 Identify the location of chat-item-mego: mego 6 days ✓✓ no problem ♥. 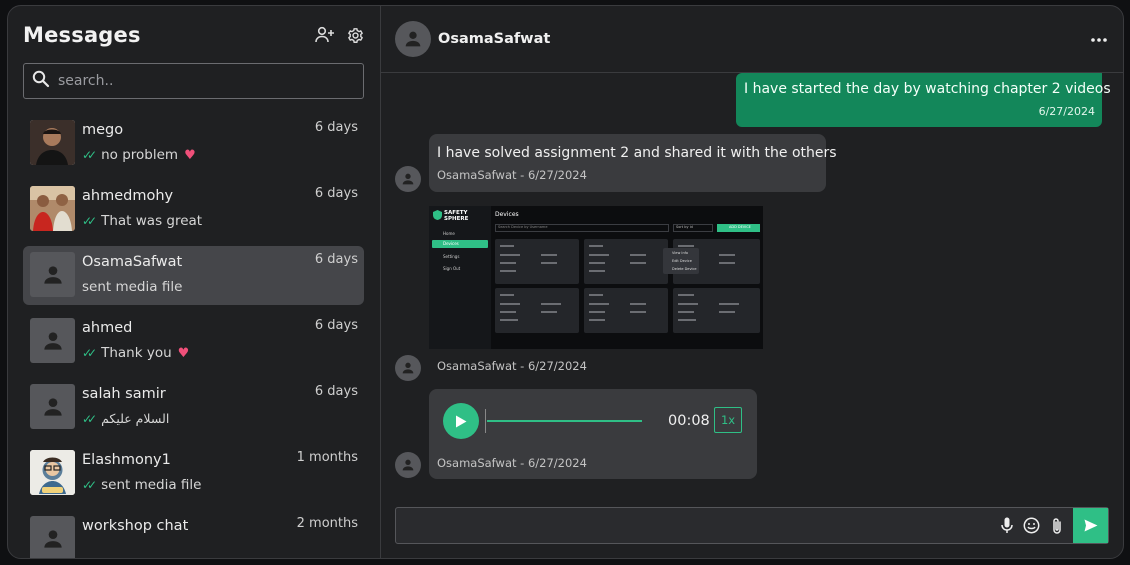
(193, 147).